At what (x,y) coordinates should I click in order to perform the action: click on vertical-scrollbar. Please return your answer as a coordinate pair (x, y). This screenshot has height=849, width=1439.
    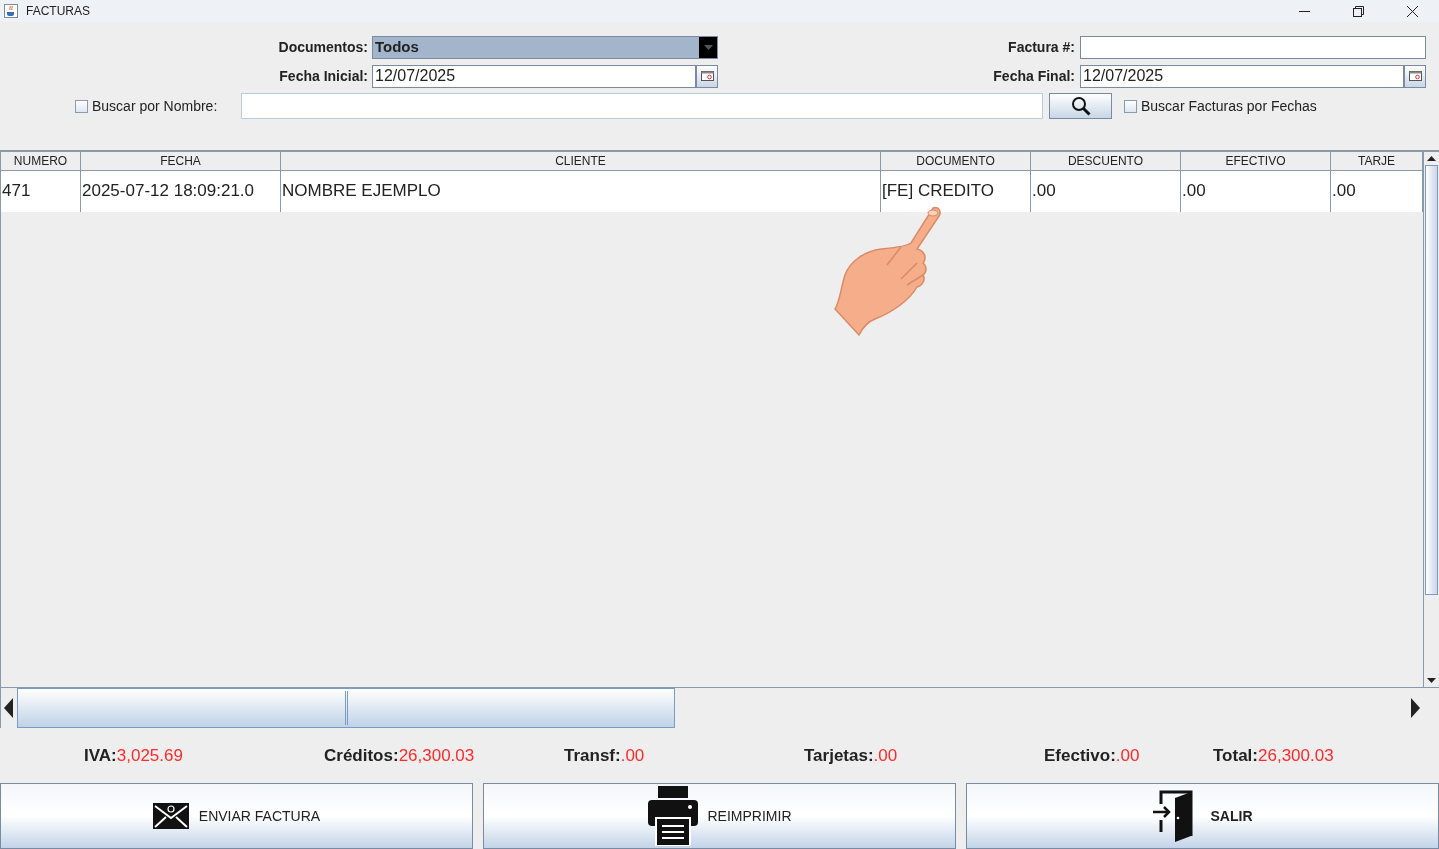
    Looking at the image, I should click on (1431, 419).